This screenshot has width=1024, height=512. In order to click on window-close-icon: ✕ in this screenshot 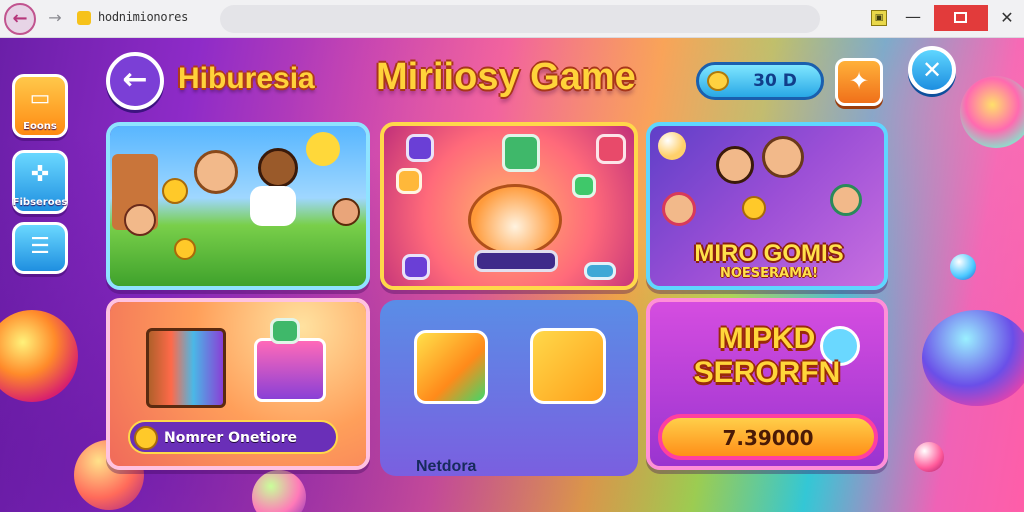, I will do `click(1007, 18)`.